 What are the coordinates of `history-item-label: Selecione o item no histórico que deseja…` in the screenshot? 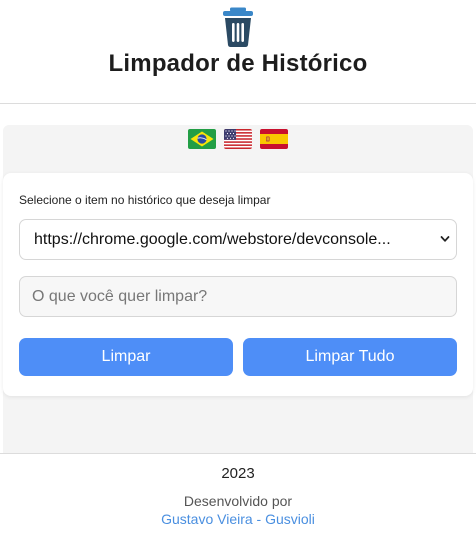 It's located at (145, 200).